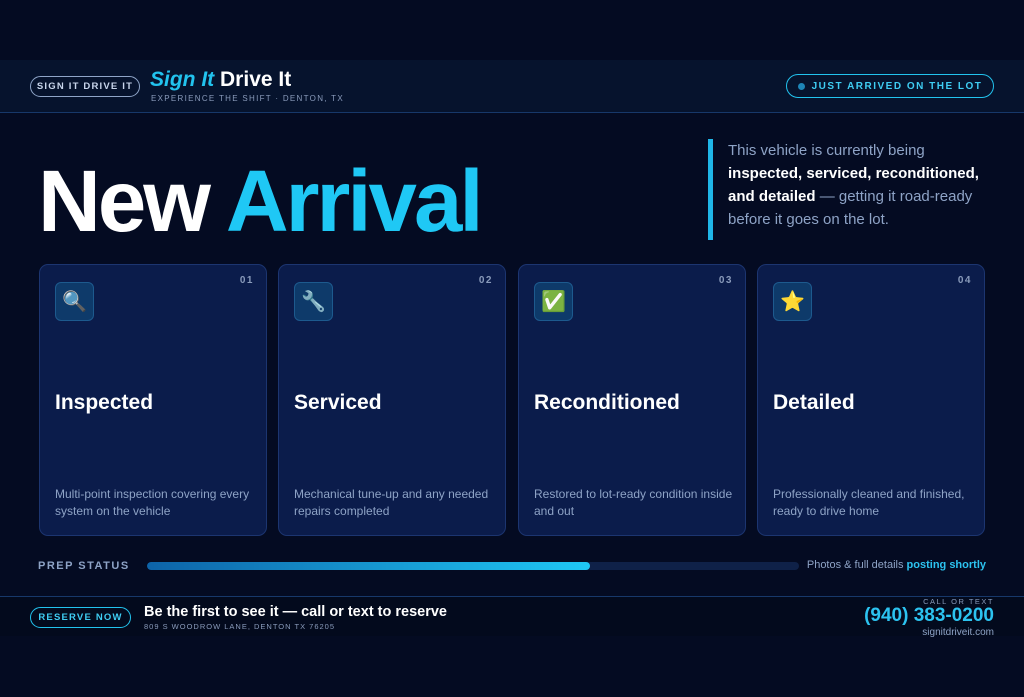 This screenshot has height=697, width=1024. Describe the element at coordinates (256, 79) in the screenshot. I see `brand-title-rest: Drive It` at that location.